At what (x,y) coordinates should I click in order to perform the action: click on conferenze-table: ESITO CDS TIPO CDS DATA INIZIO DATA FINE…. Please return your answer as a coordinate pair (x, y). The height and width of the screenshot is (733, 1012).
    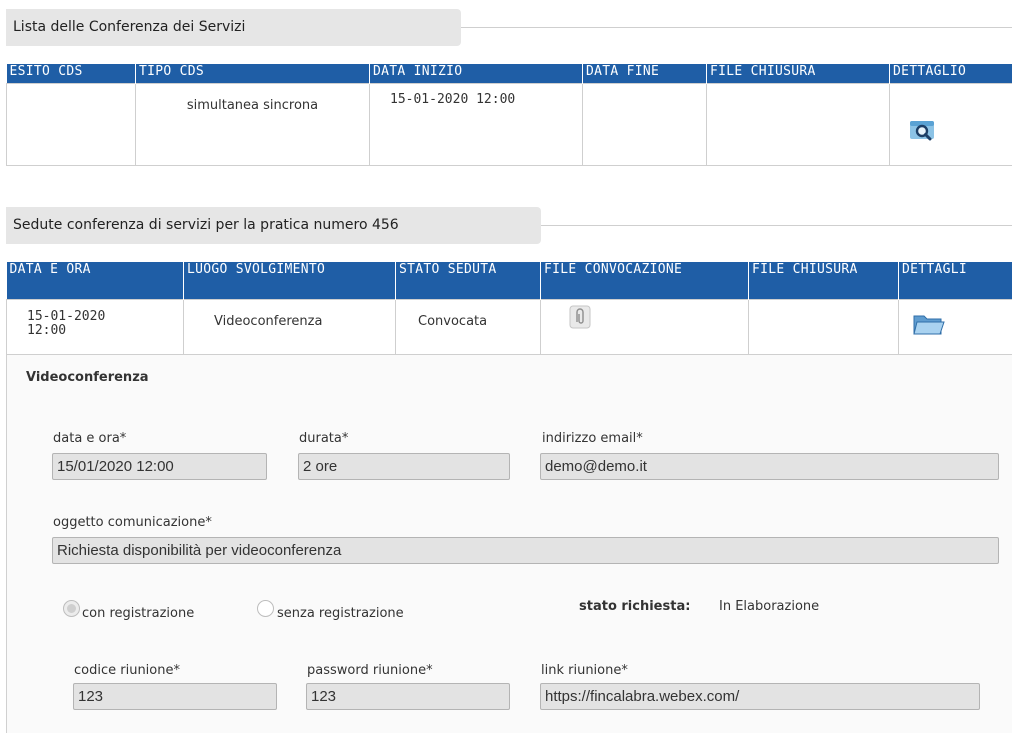
    Looking at the image, I should click on (509, 115).